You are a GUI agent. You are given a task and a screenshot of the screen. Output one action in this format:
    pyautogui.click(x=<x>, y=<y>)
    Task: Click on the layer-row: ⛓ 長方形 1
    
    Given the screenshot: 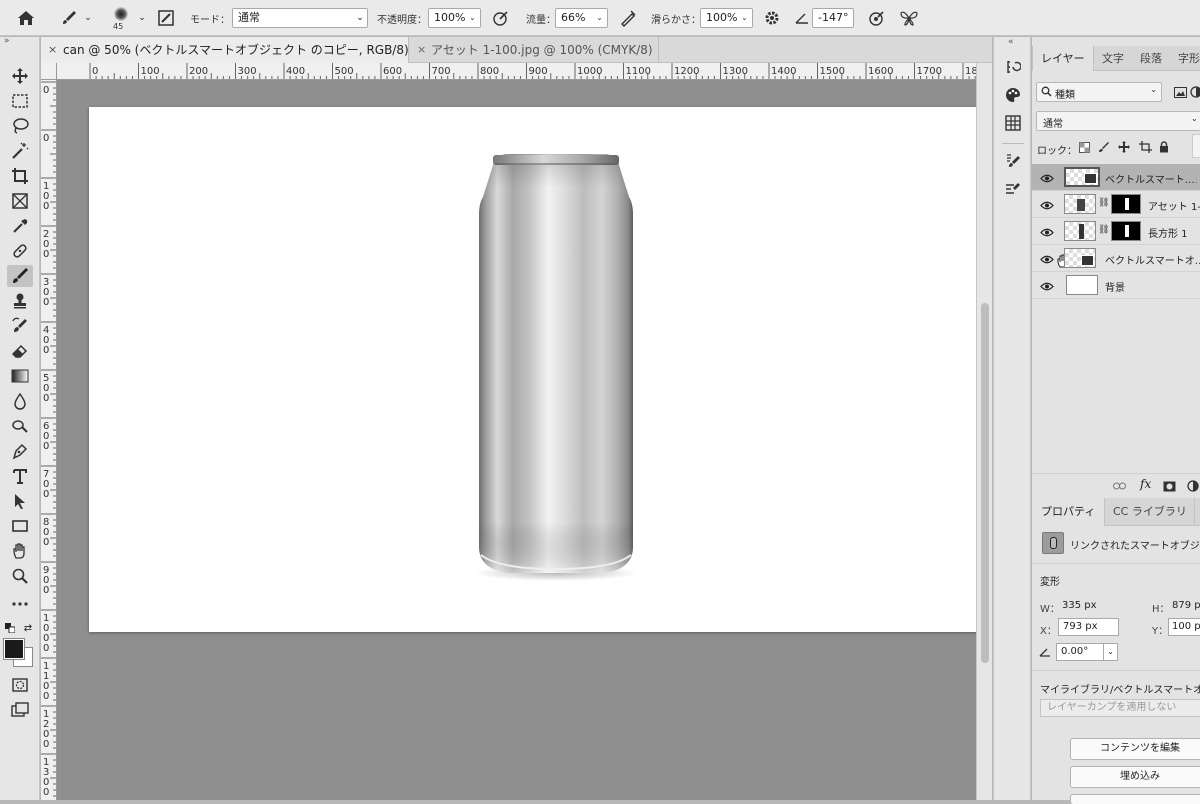 What is the action you would take?
    pyautogui.click(x=1116, y=231)
    